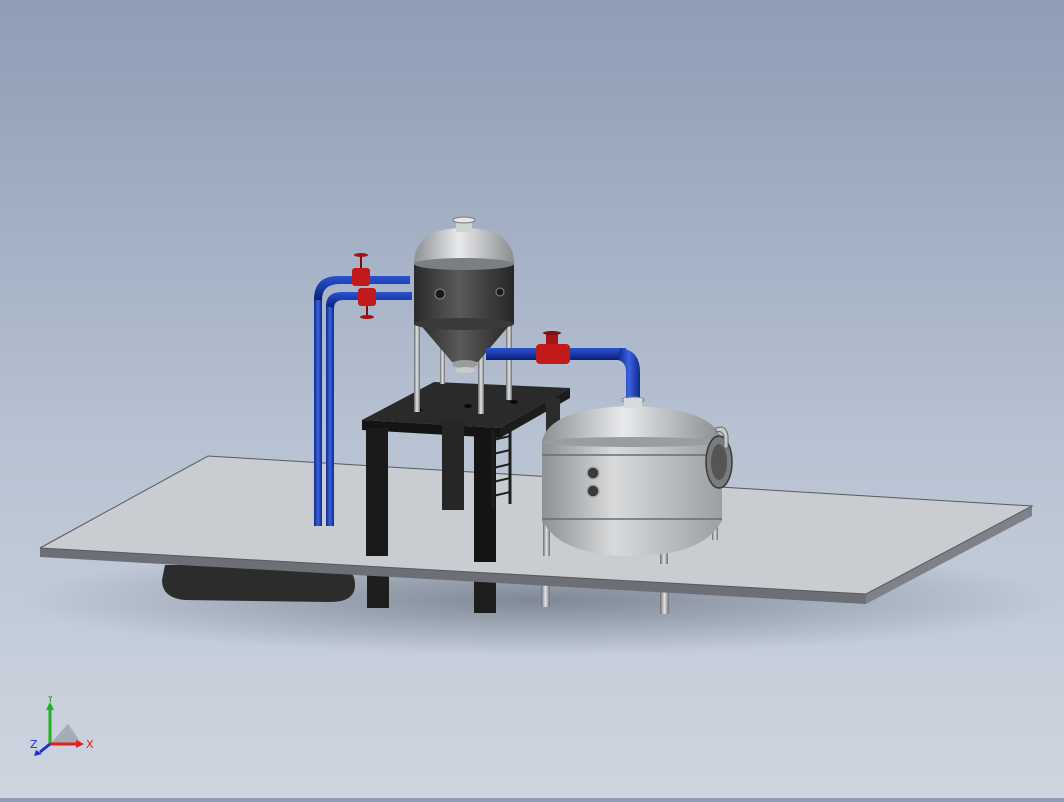 This screenshot has width=1064, height=802. Describe the element at coordinates (637, 485) in the screenshot. I see `receiver-tank` at that location.